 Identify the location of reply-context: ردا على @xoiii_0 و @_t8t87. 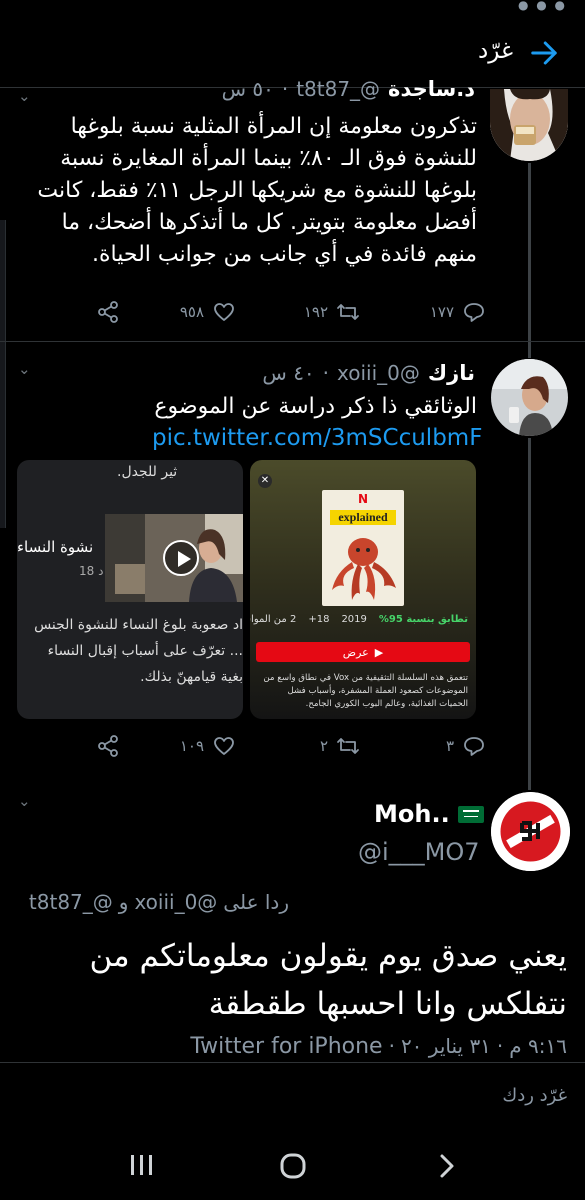
(159, 902).